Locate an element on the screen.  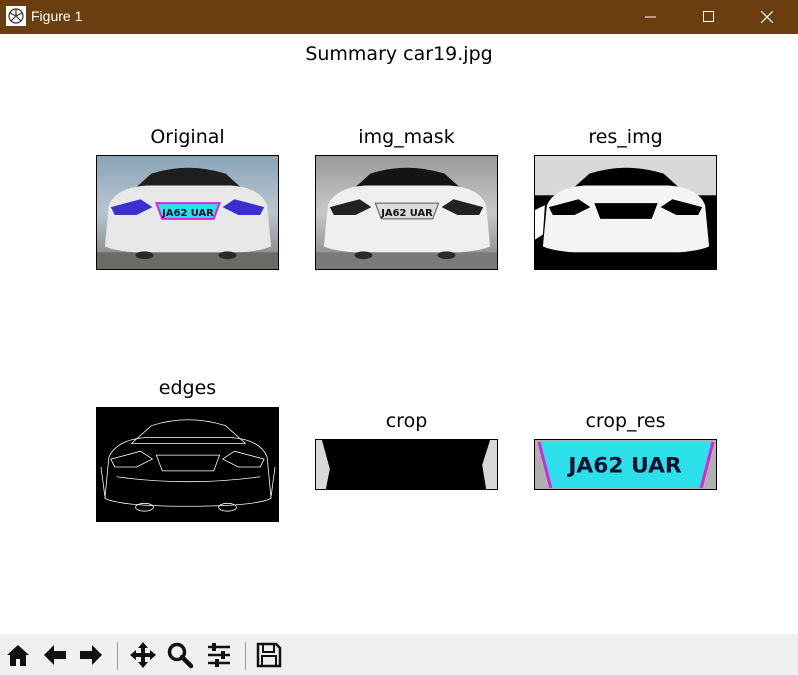
forward-button is located at coordinates (91, 655).